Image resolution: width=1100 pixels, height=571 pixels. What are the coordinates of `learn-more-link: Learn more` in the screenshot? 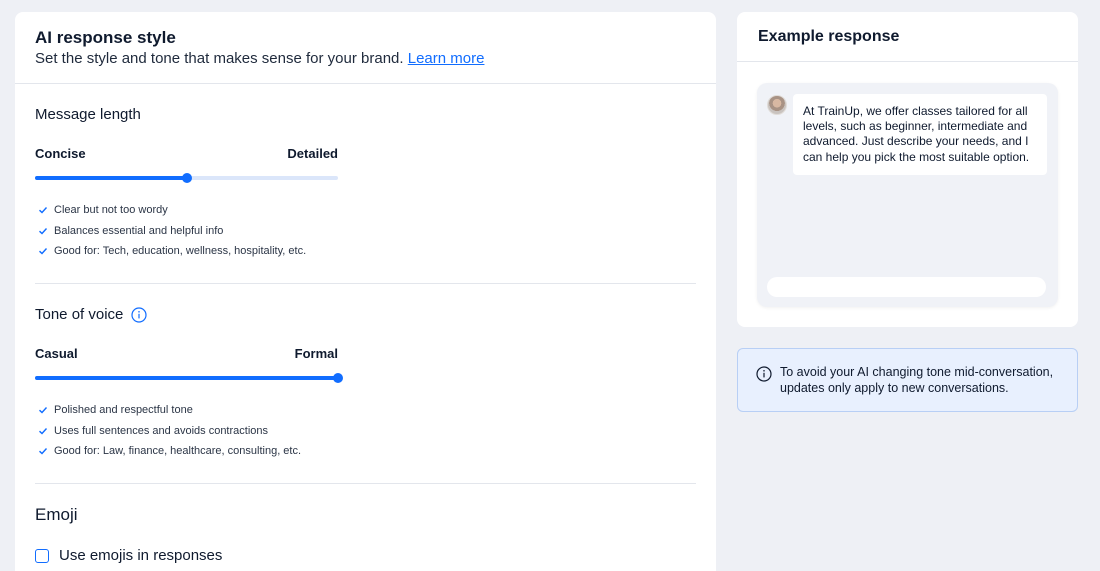 It's located at (446, 58).